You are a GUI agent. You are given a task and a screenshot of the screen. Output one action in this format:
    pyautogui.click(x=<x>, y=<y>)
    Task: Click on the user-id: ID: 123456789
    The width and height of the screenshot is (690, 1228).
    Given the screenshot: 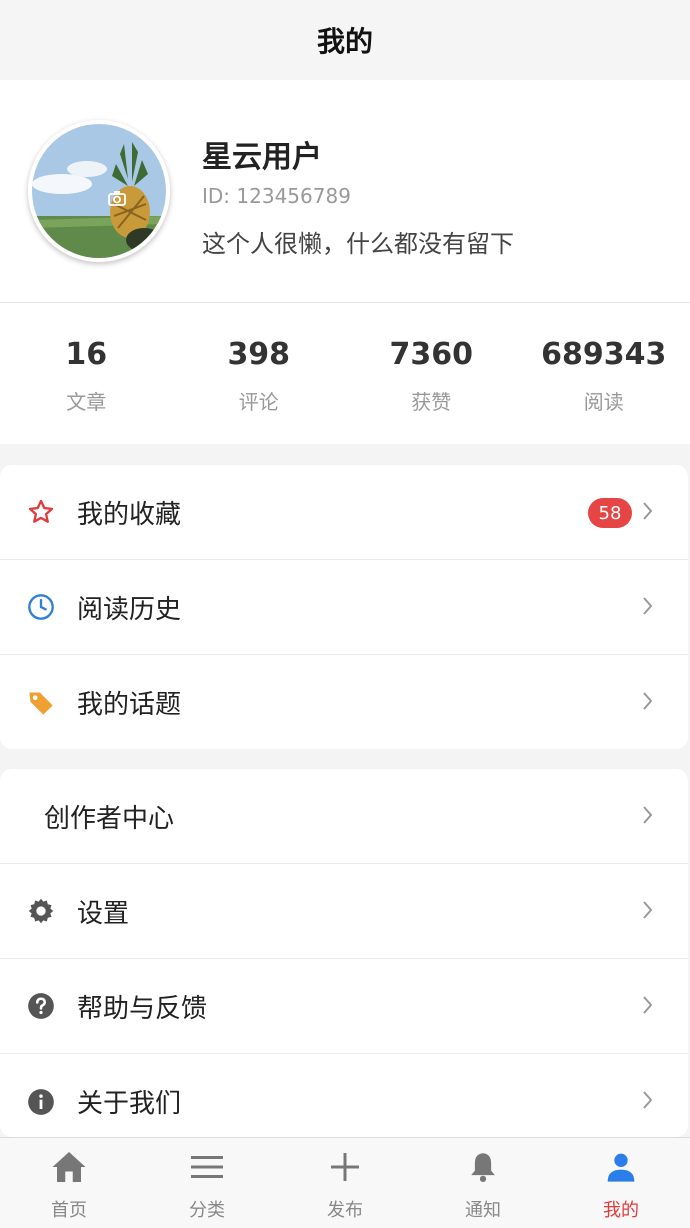 What is the action you would take?
    pyautogui.click(x=276, y=196)
    